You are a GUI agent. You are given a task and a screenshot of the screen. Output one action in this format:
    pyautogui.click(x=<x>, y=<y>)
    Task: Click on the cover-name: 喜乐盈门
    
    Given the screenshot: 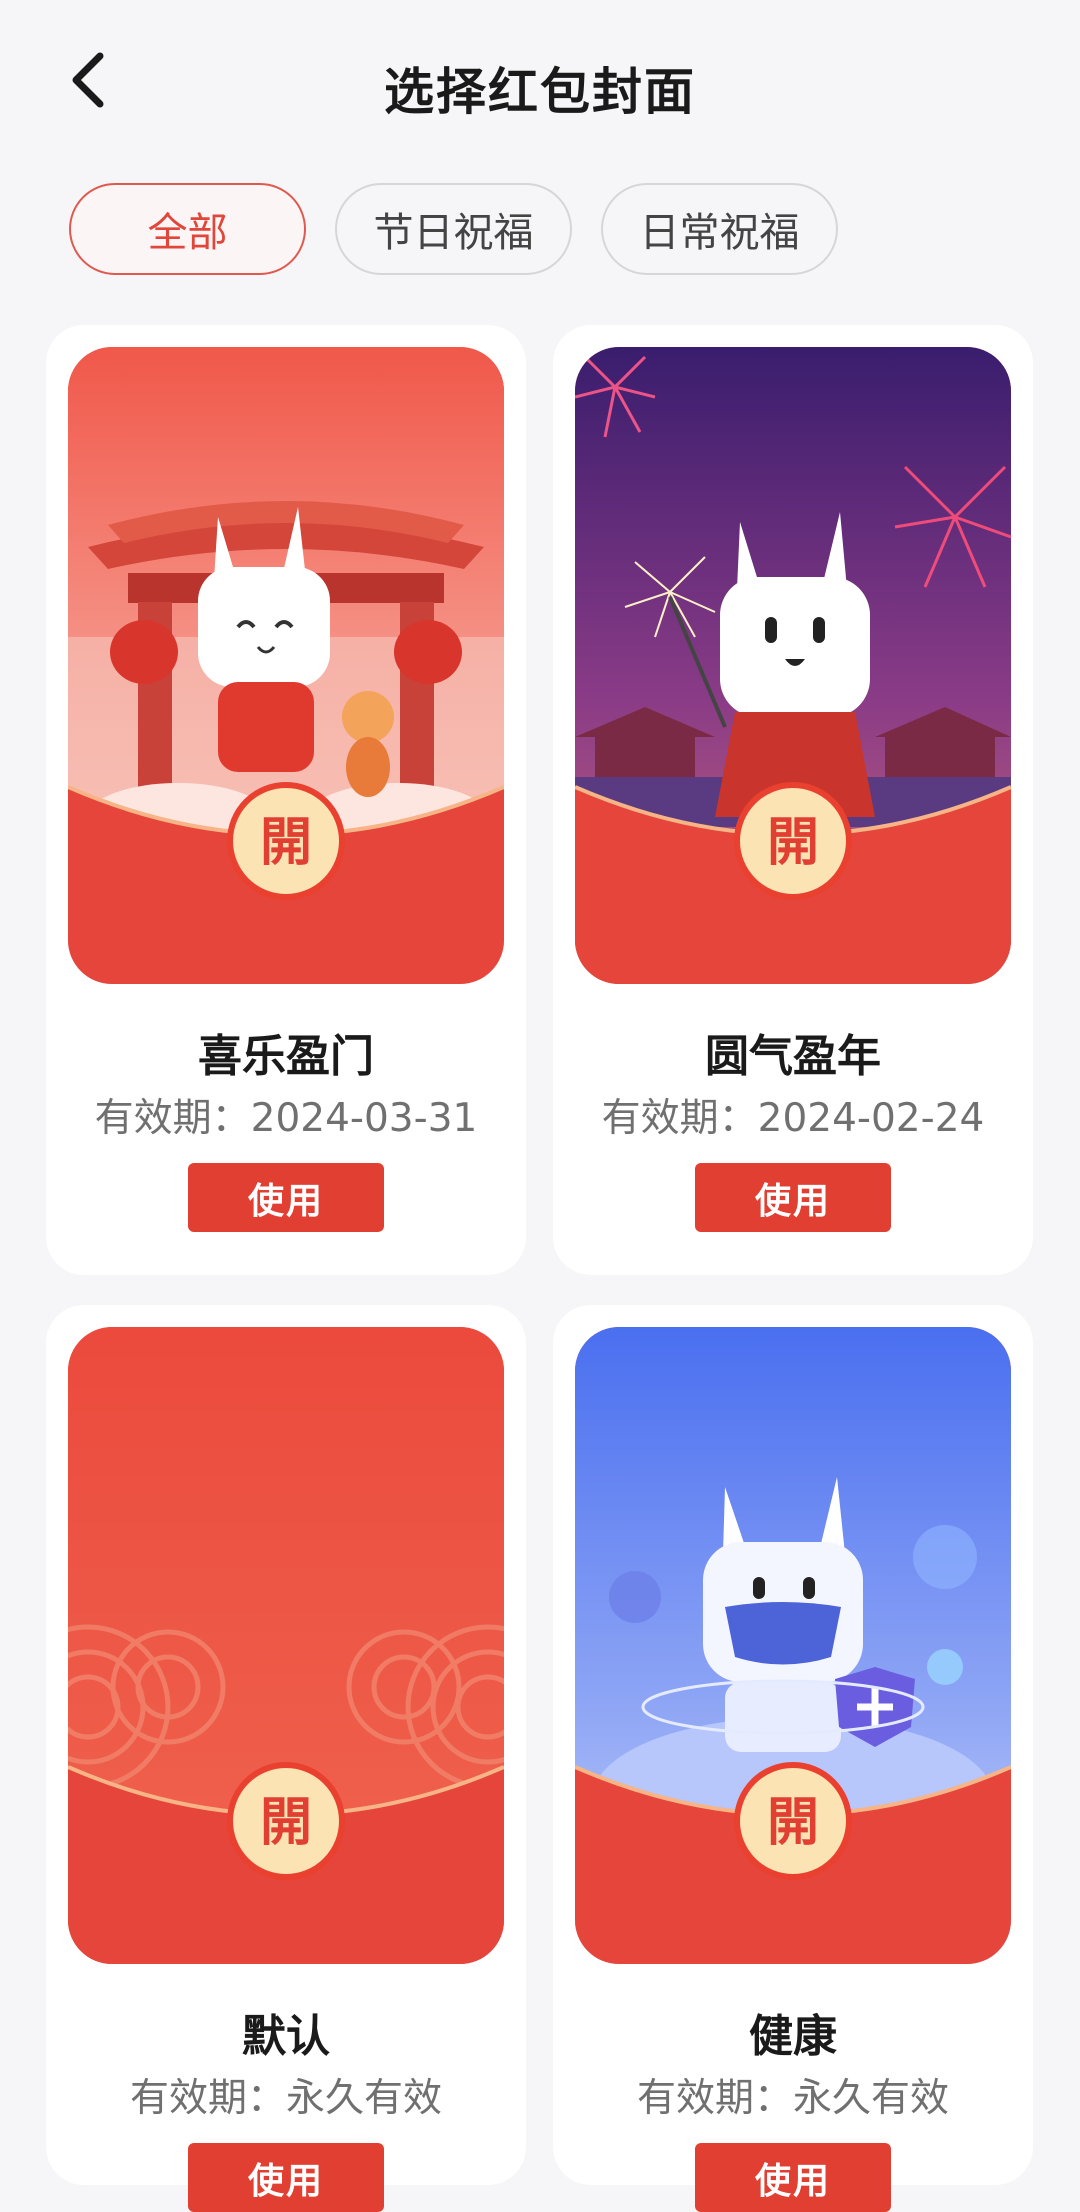 What is the action you would take?
    pyautogui.click(x=286, y=1056)
    